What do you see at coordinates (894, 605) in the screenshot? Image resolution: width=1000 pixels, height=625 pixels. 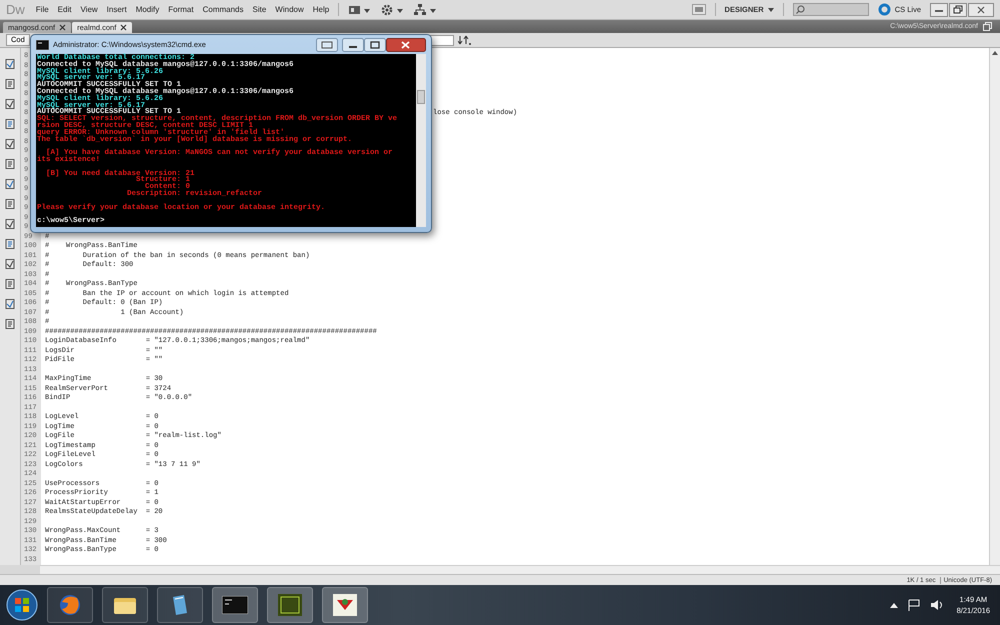 I see `tray-expand-icon` at bounding box center [894, 605].